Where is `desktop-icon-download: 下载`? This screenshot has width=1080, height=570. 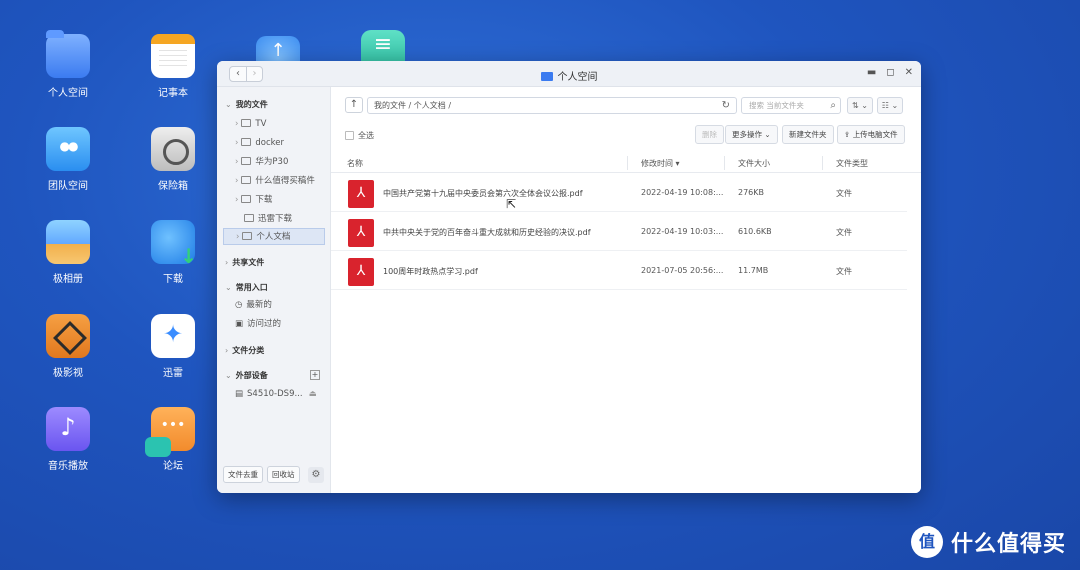 desktop-icon-download: 下载 is located at coordinates (173, 252).